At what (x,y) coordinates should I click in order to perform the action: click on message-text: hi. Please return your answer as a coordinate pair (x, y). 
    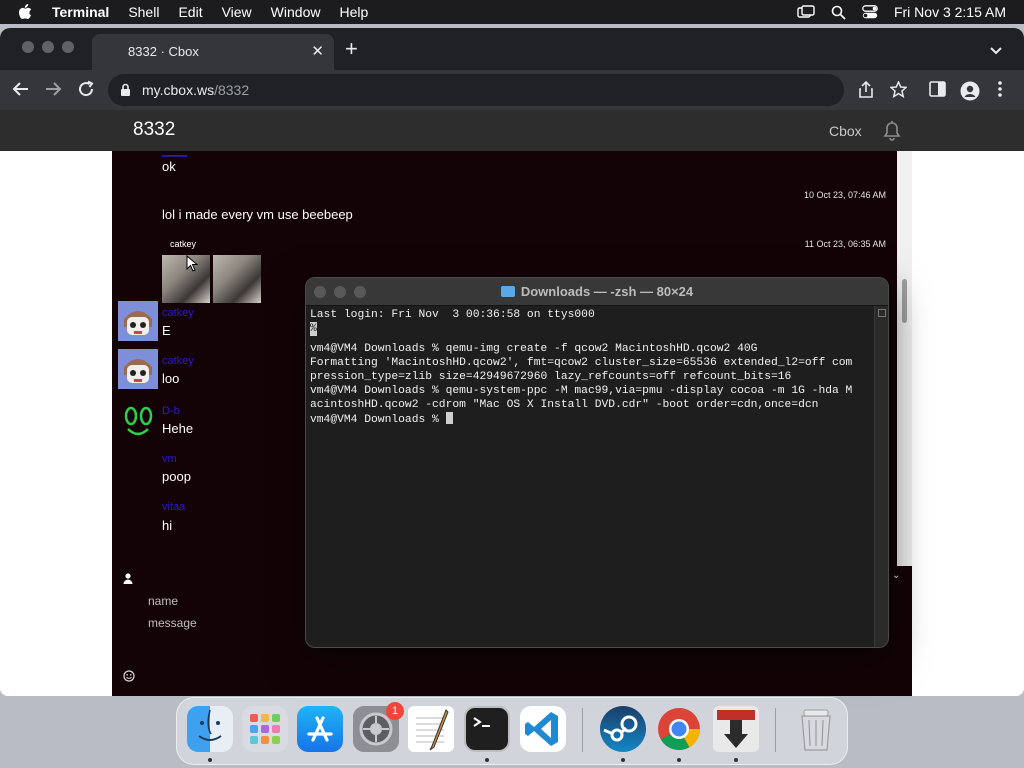
    Looking at the image, I should click on (167, 525).